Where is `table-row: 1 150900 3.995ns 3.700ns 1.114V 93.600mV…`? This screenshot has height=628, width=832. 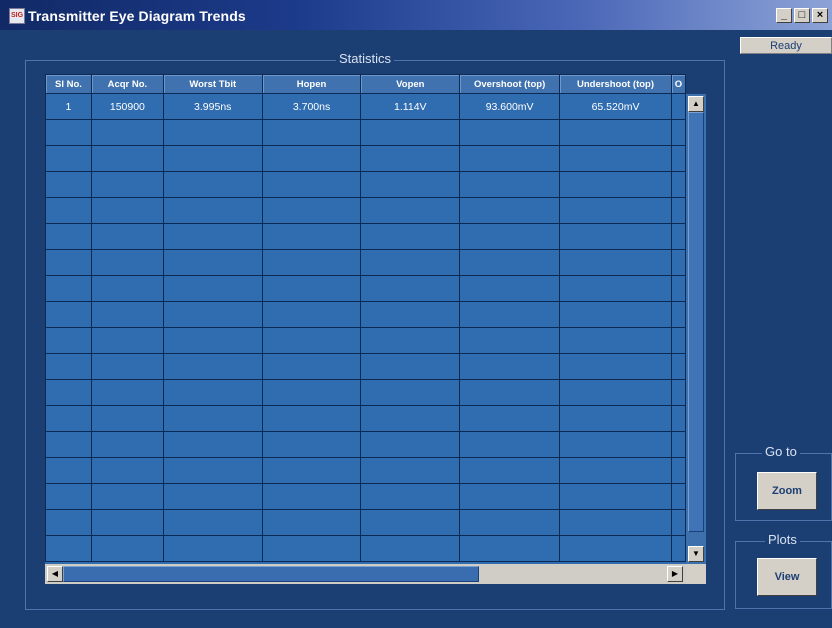
table-row: 1 150900 3.995ns 3.700ns 1.114V 93.600mV… is located at coordinates (365, 106).